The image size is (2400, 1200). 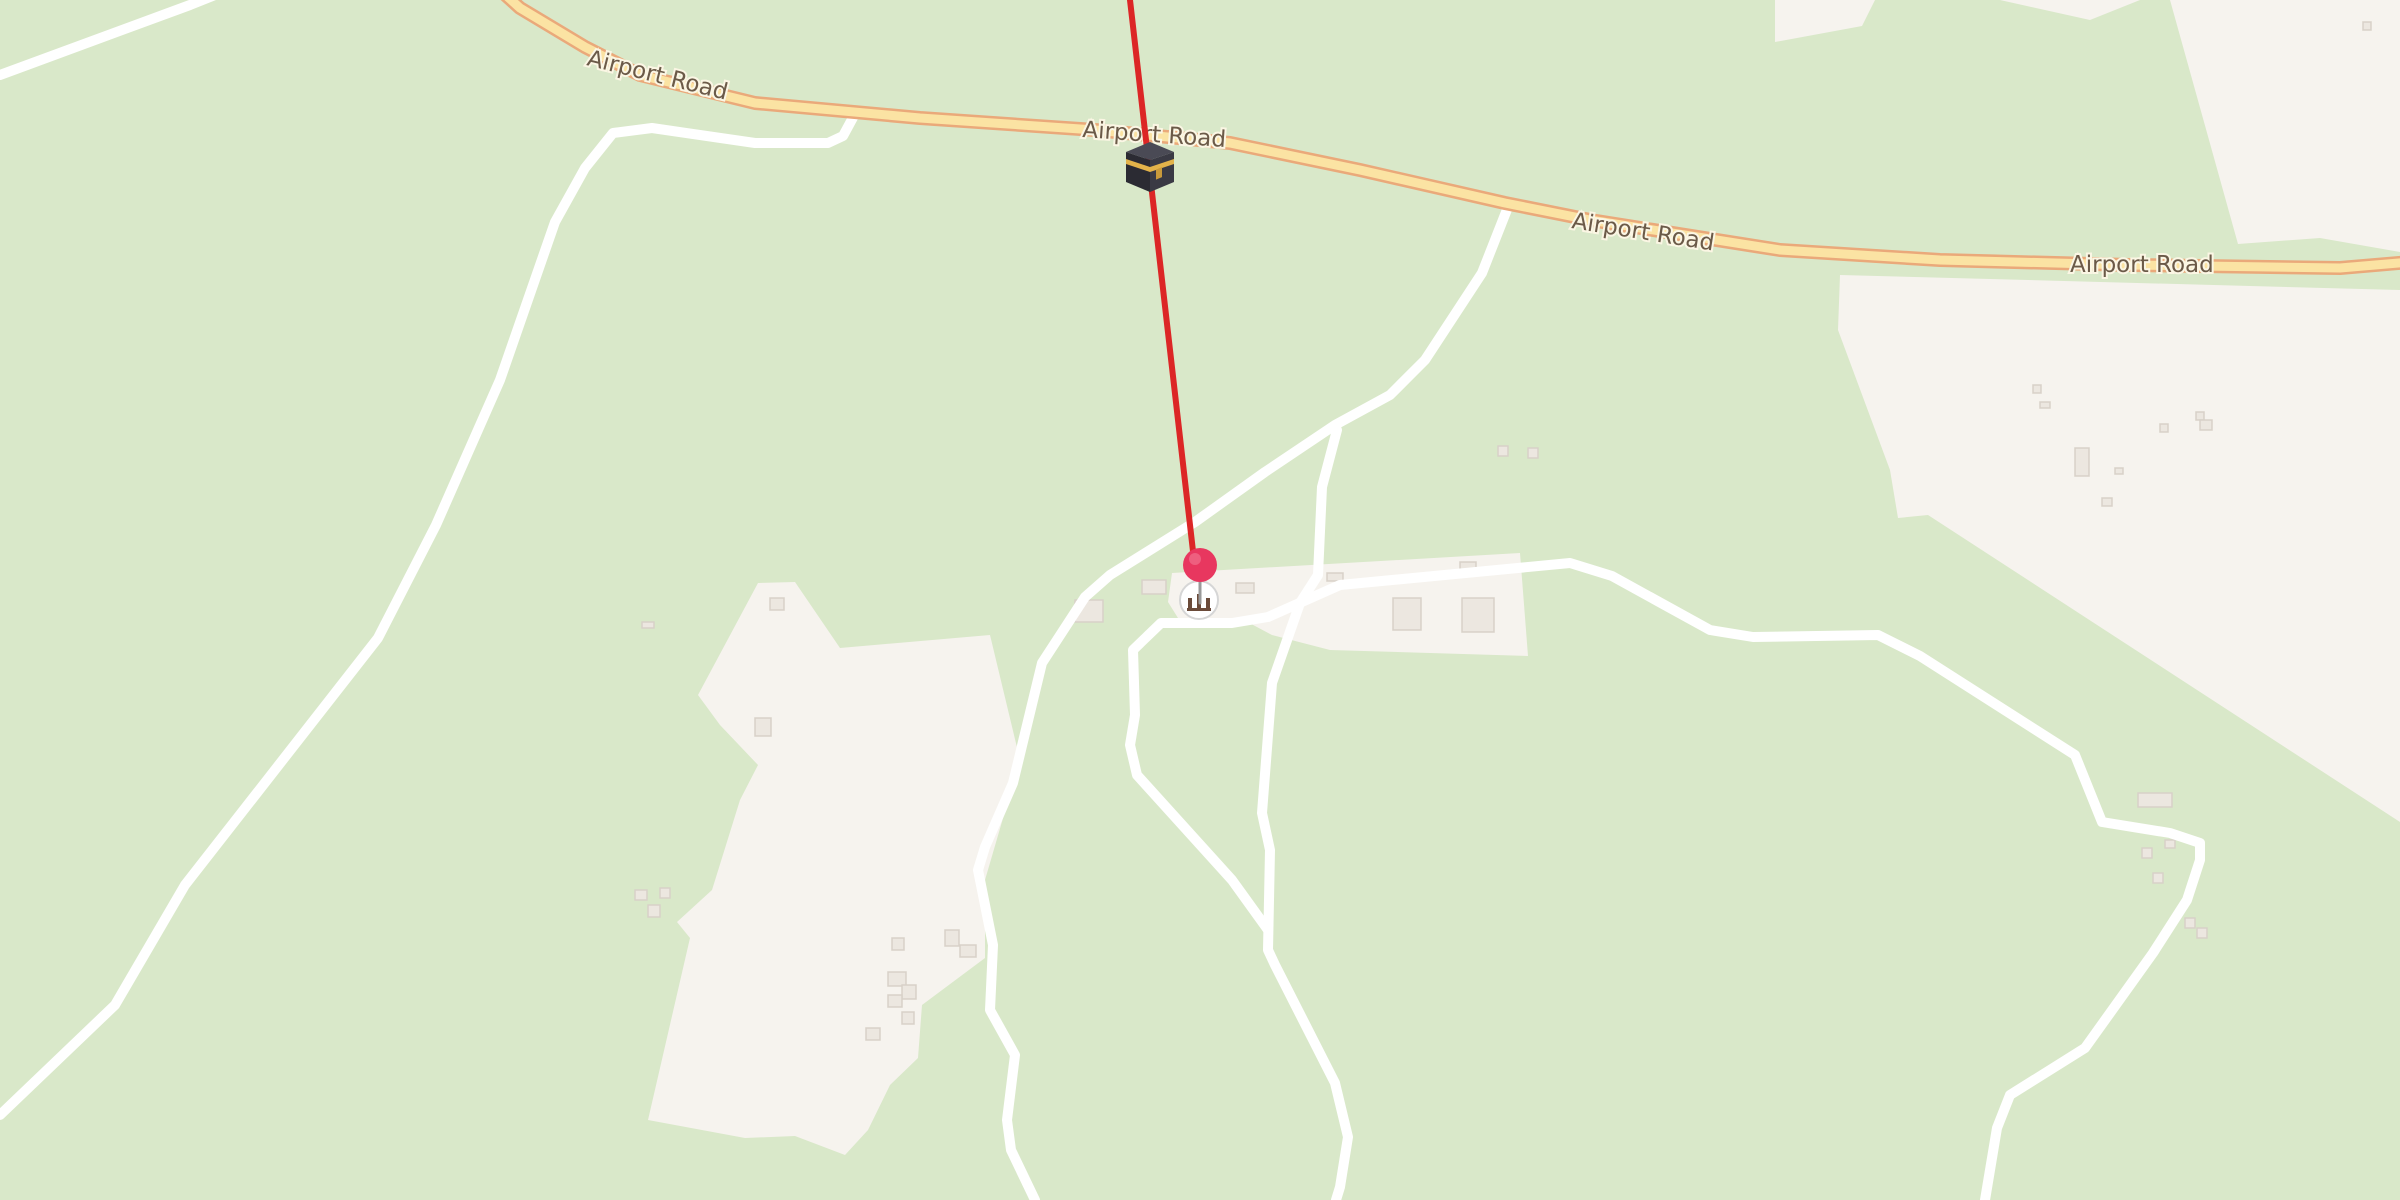 I want to click on pin-head, so click(x=1200, y=565).